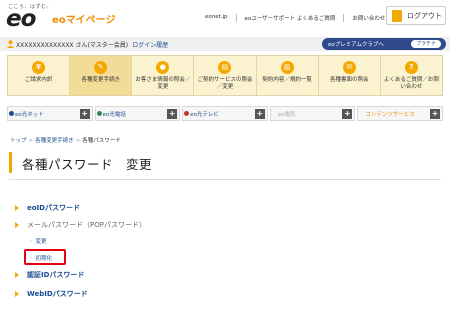 The height and width of the screenshot is (311, 450). I want to click on list-item-webid: WebIDパスワード, so click(51, 294).